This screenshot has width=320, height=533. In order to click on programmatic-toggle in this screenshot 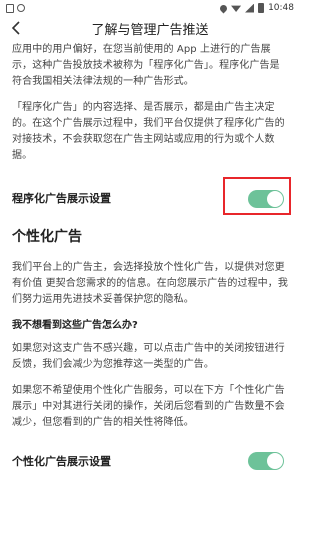, I will do `click(266, 199)`.